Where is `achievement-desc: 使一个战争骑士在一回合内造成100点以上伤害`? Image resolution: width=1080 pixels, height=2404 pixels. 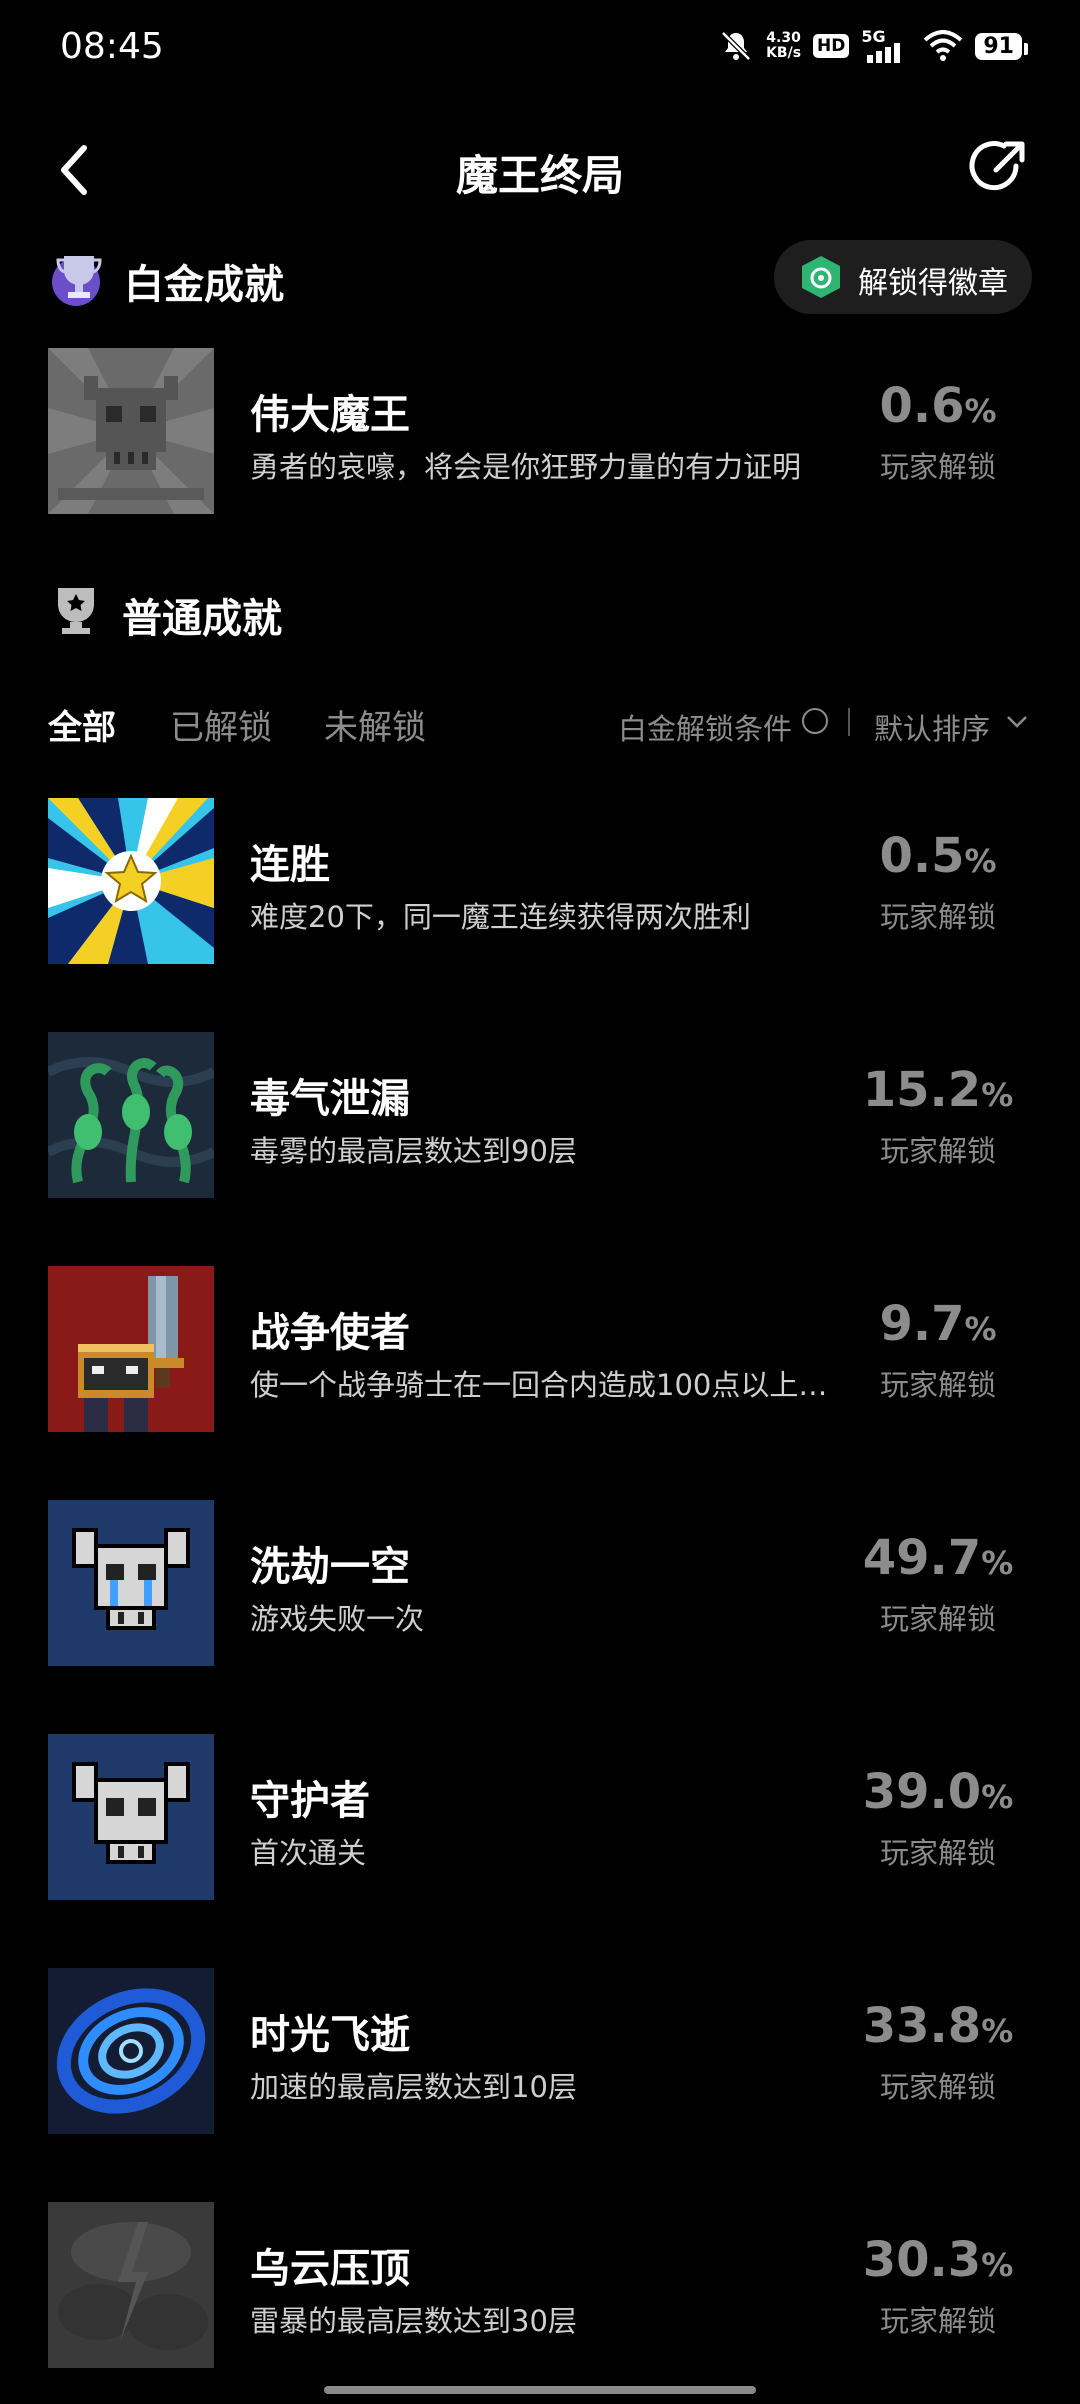 achievement-desc: 使一个战争骑士在一回合内造成100点以上伤害 is located at coordinates (550, 1385).